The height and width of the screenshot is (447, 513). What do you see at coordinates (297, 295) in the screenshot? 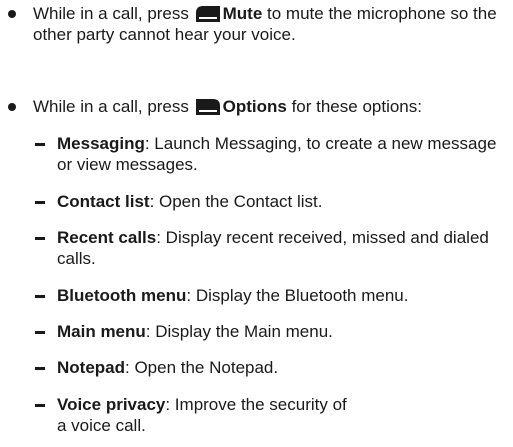
I see `option-desc: : Display the Bluetooth menu.` at bounding box center [297, 295].